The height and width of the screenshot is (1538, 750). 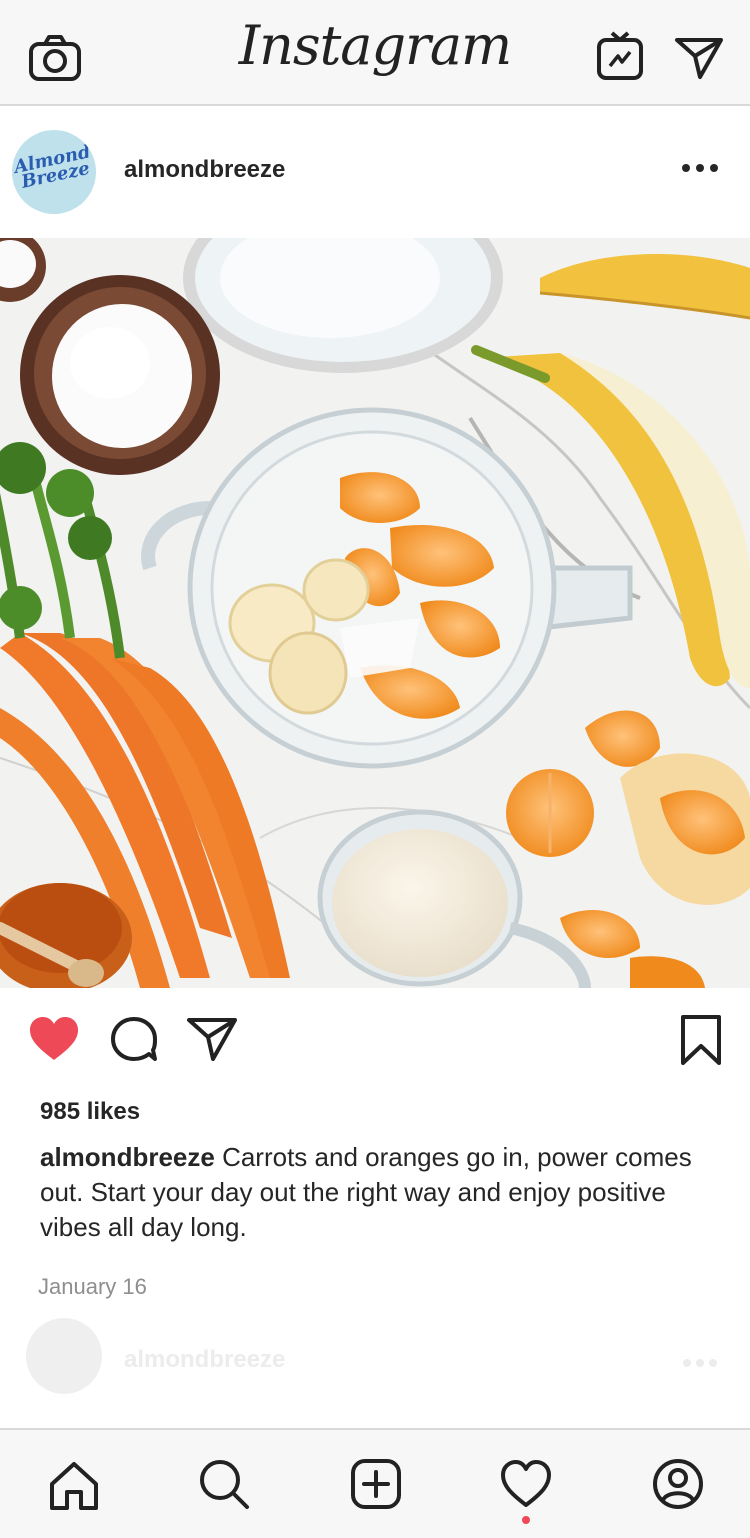 I want to click on post-date: January 16, so click(x=92, y=1286).